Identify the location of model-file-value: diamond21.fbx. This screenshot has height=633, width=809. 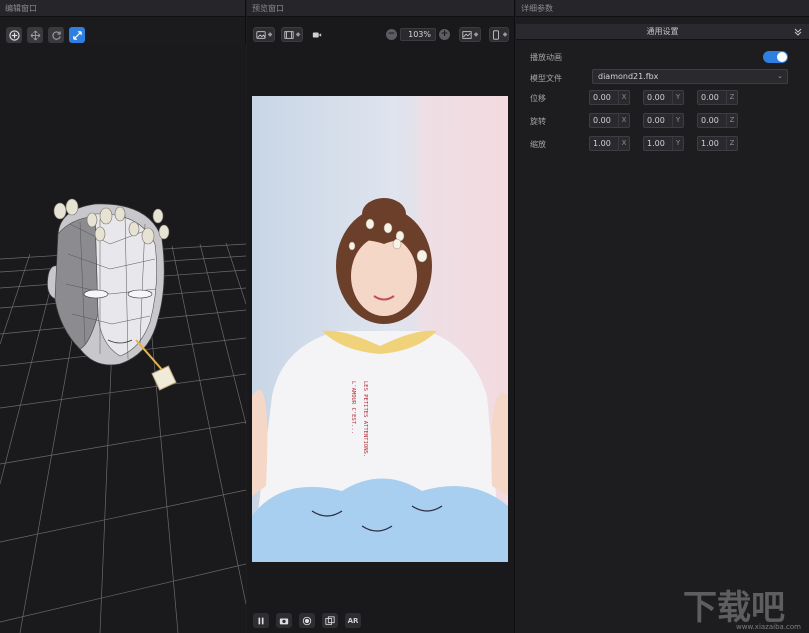
(628, 76).